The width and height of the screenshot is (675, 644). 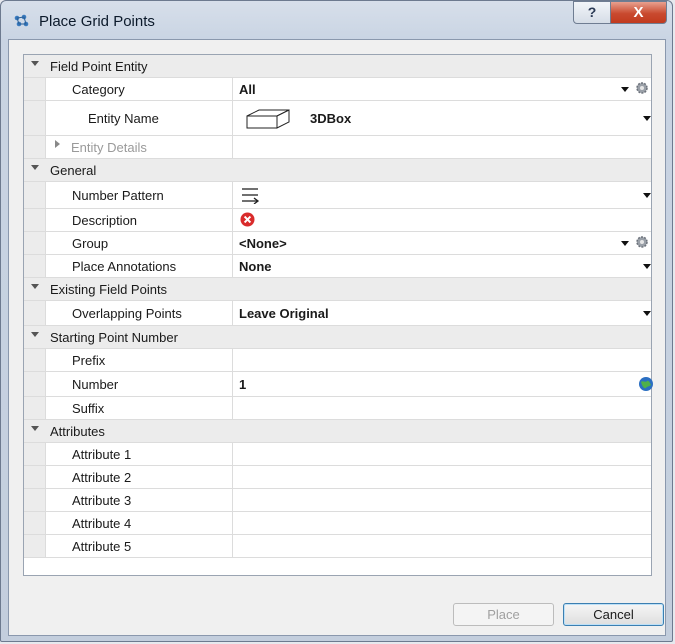 I want to click on window-title: Place Grid Points, so click(x=97, y=21).